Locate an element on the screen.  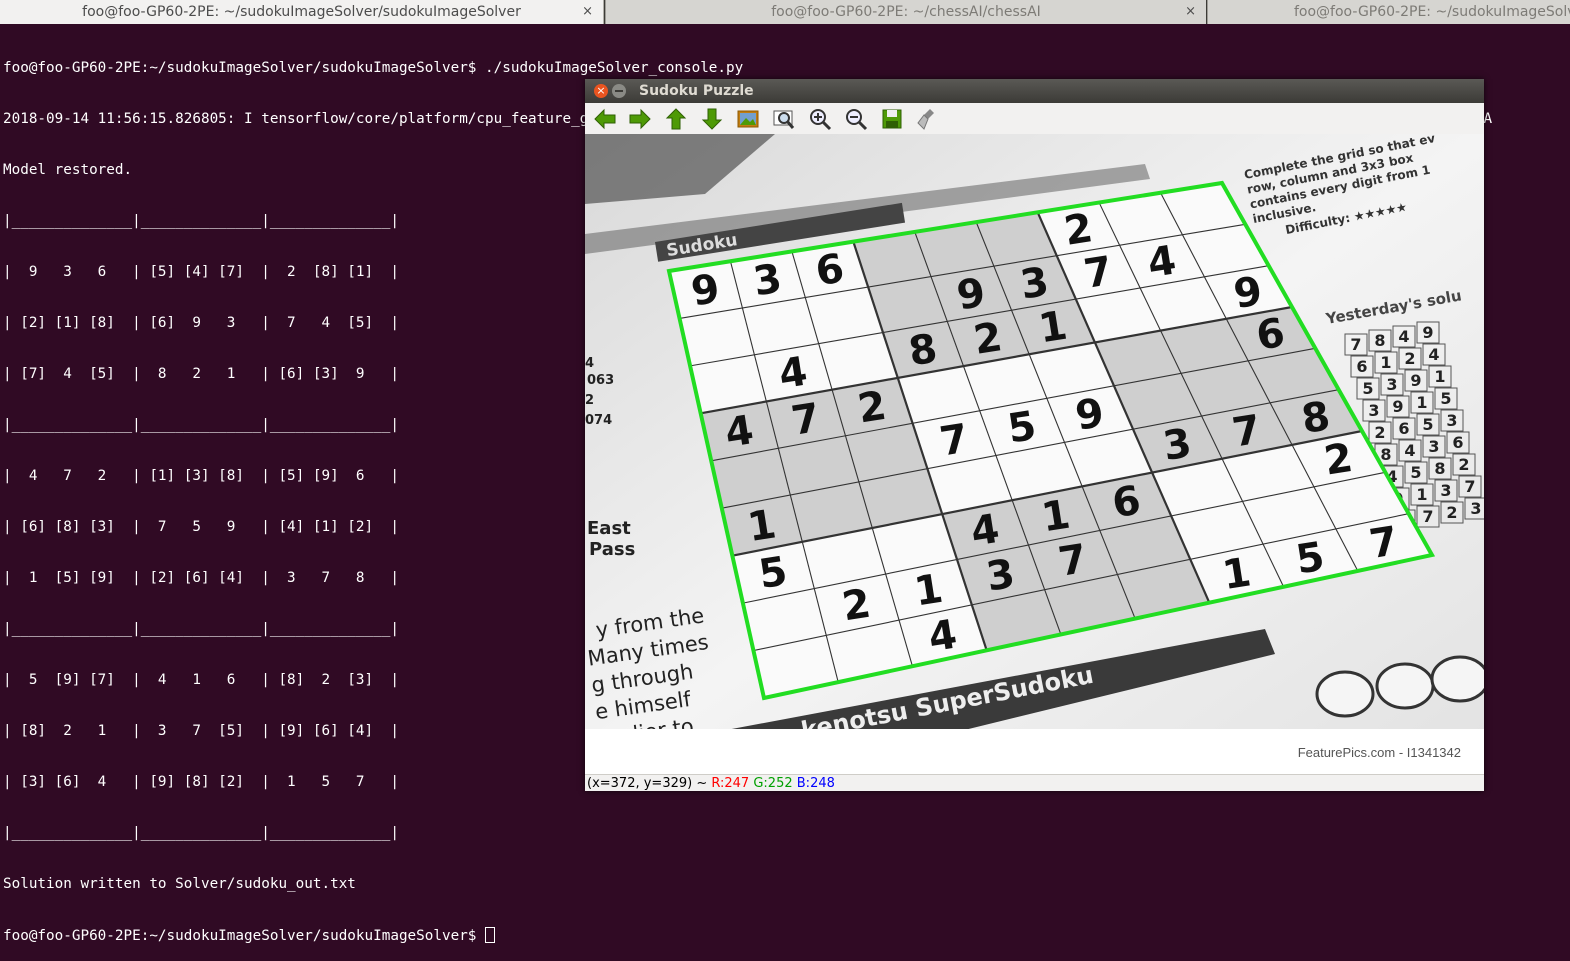
zoom-out-icon is located at coordinates (856, 119).